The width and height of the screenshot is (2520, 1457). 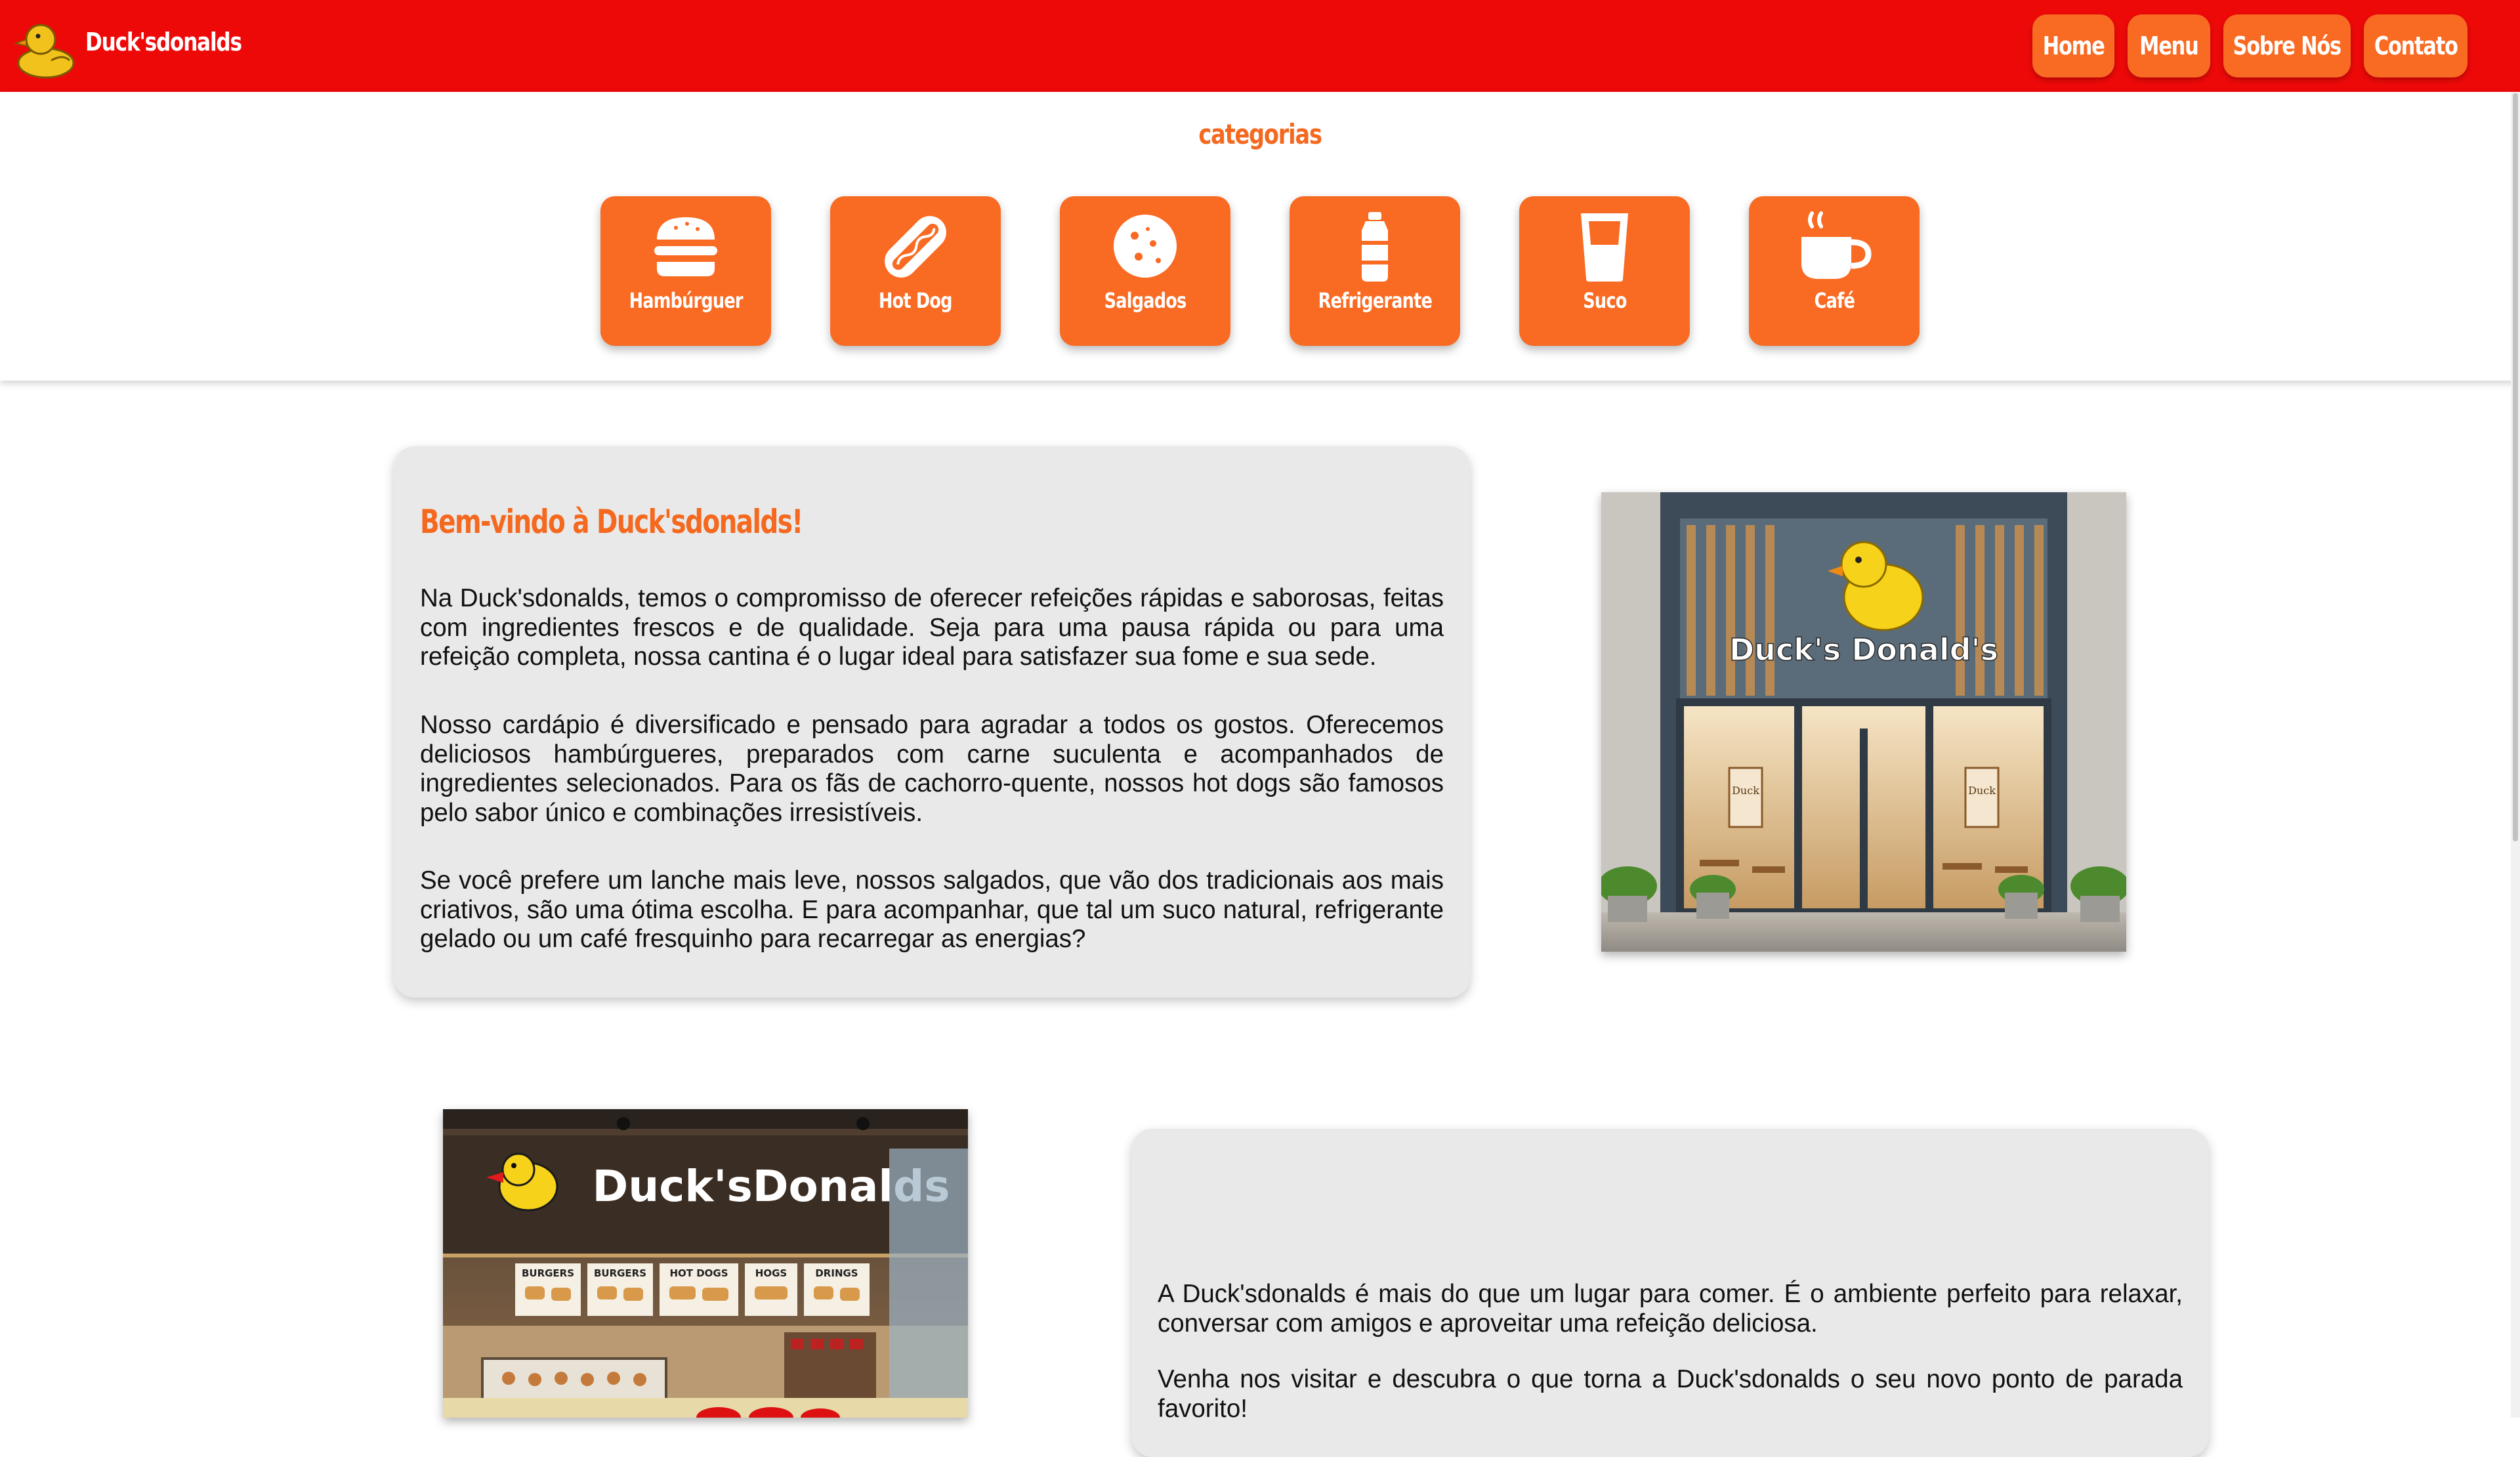 I want to click on category-refrigerante: Refrigerante, so click(x=1375, y=271).